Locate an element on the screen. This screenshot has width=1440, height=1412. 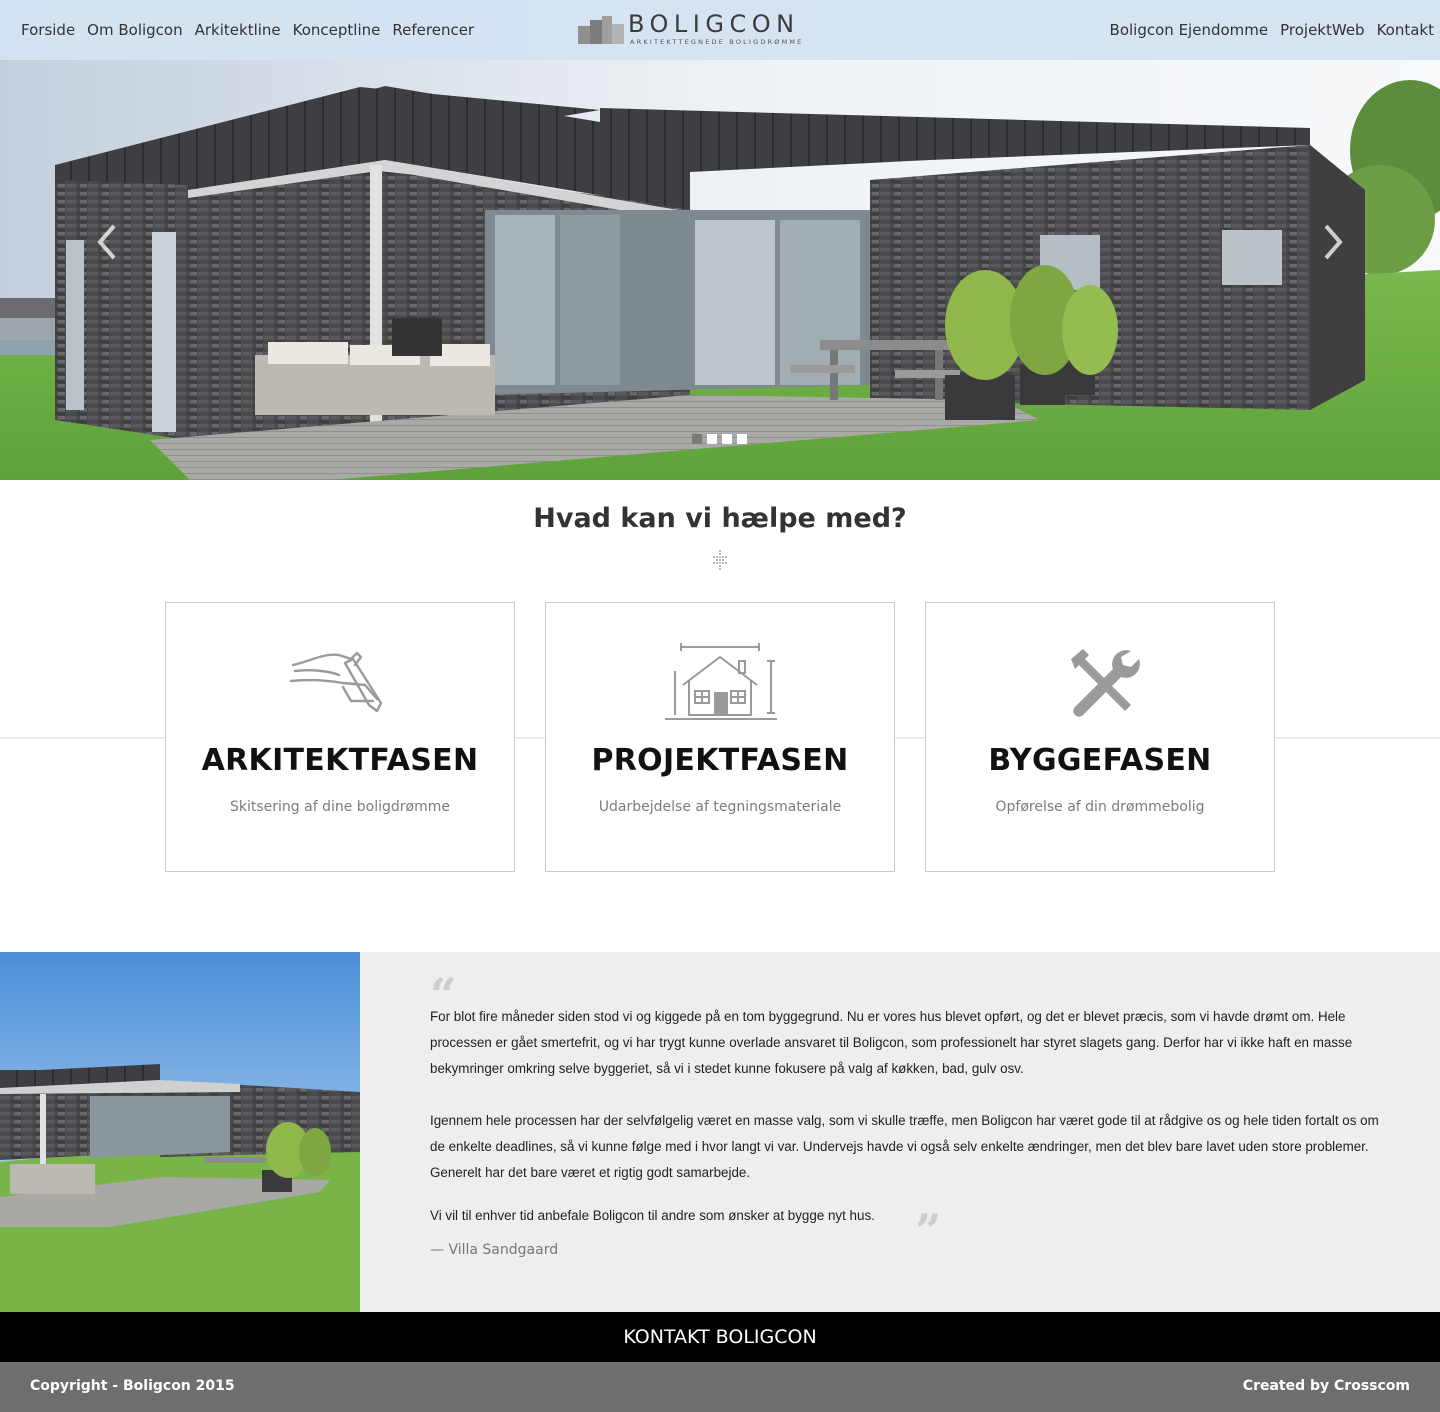
slider-pagination is located at coordinates (719, 439).